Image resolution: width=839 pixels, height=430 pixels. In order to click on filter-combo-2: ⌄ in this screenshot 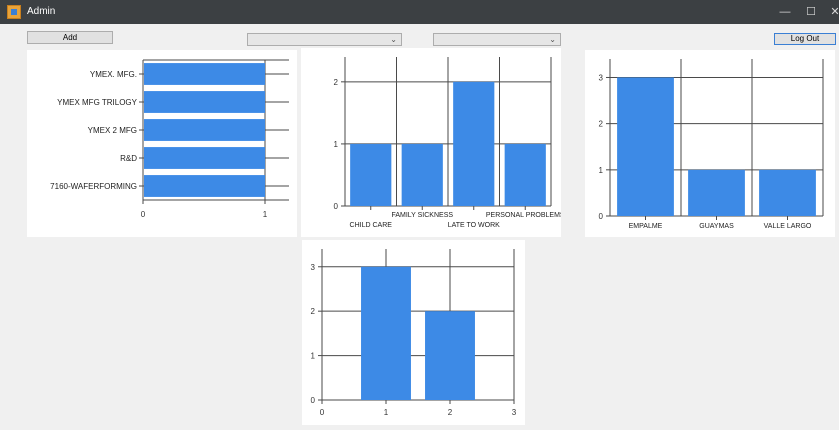, I will do `click(497, 39)`.